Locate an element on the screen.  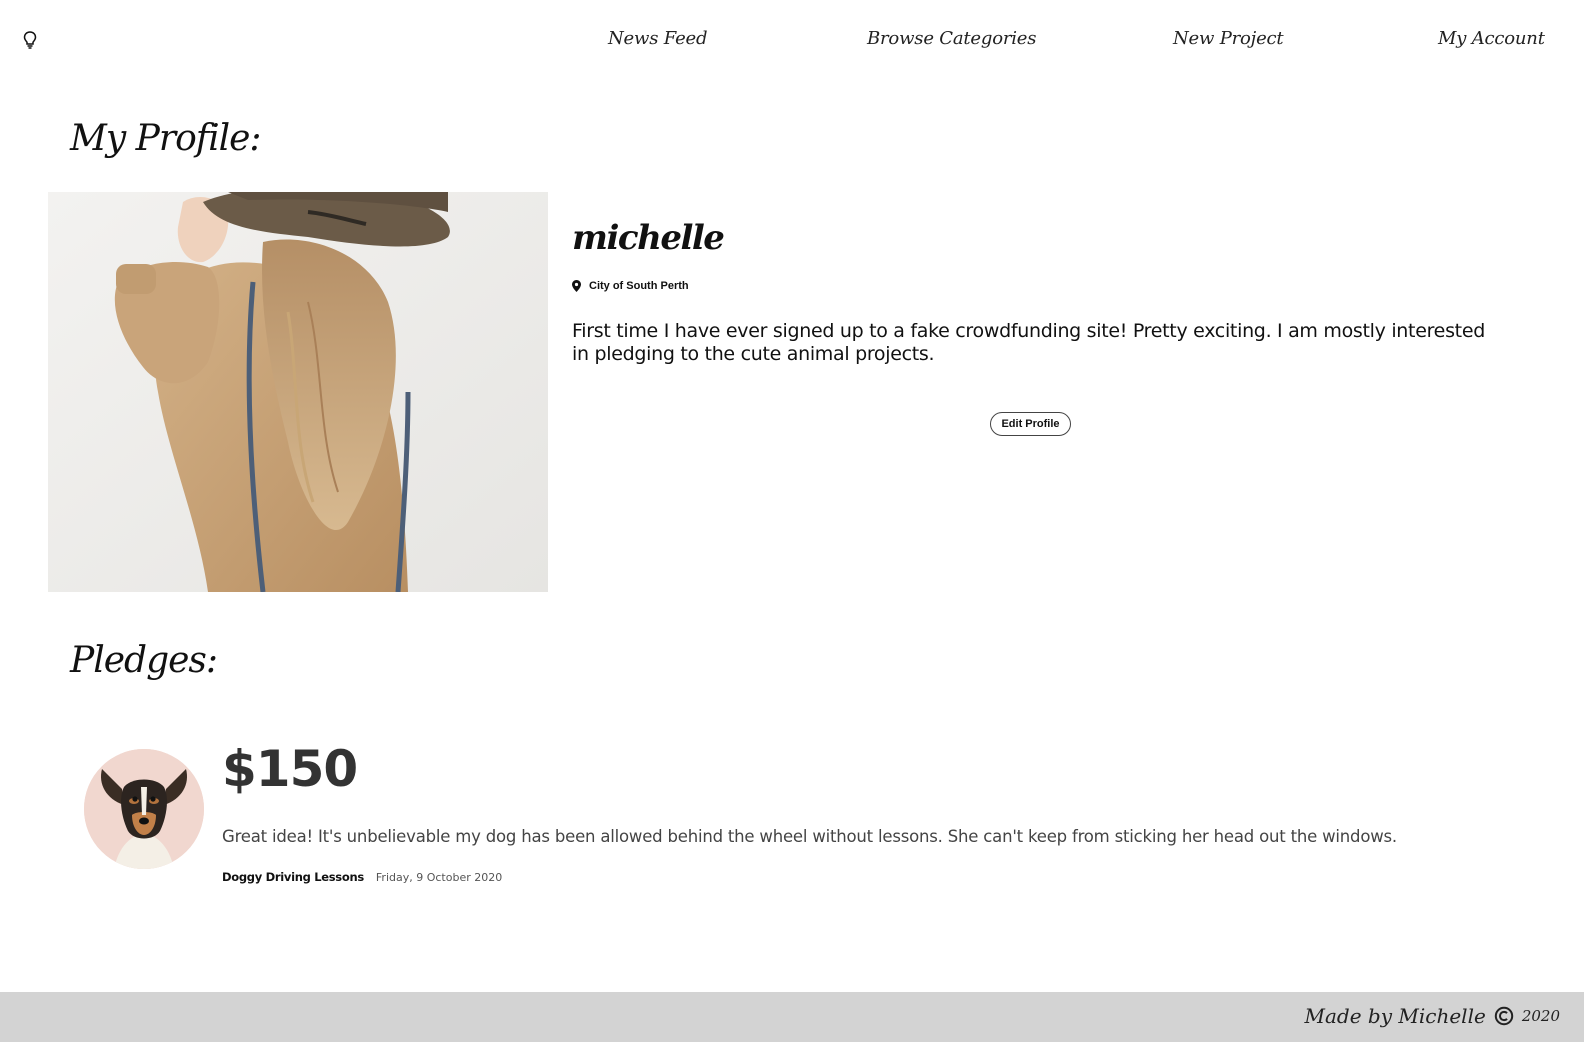
nav-link-news-feed: News Feed is located at coordinates (658, 38).